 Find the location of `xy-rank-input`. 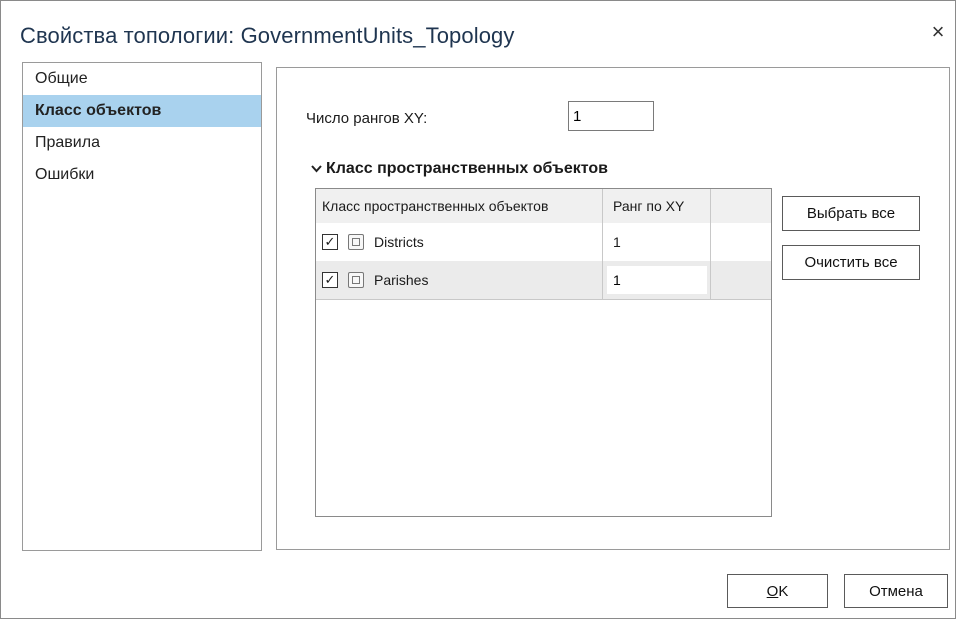

xy-rank-input is located at coordinates (657, 280).